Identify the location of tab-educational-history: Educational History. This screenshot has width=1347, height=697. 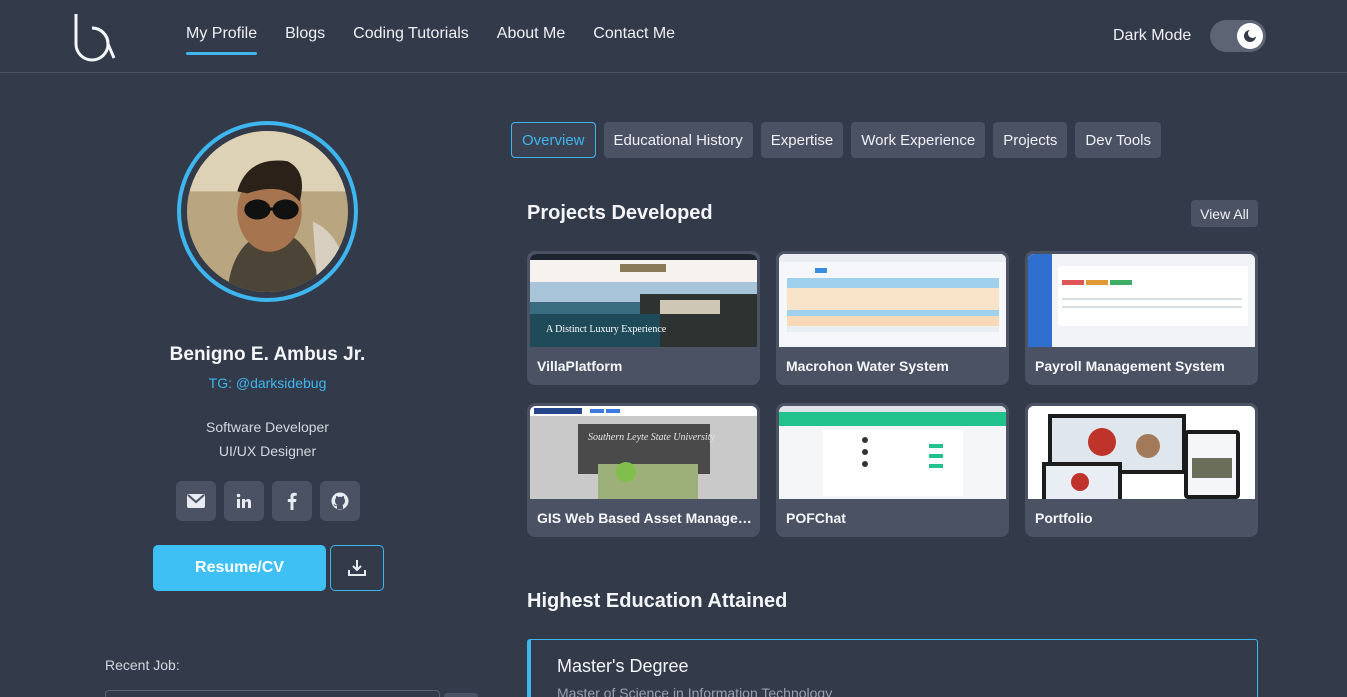
(678, 140).